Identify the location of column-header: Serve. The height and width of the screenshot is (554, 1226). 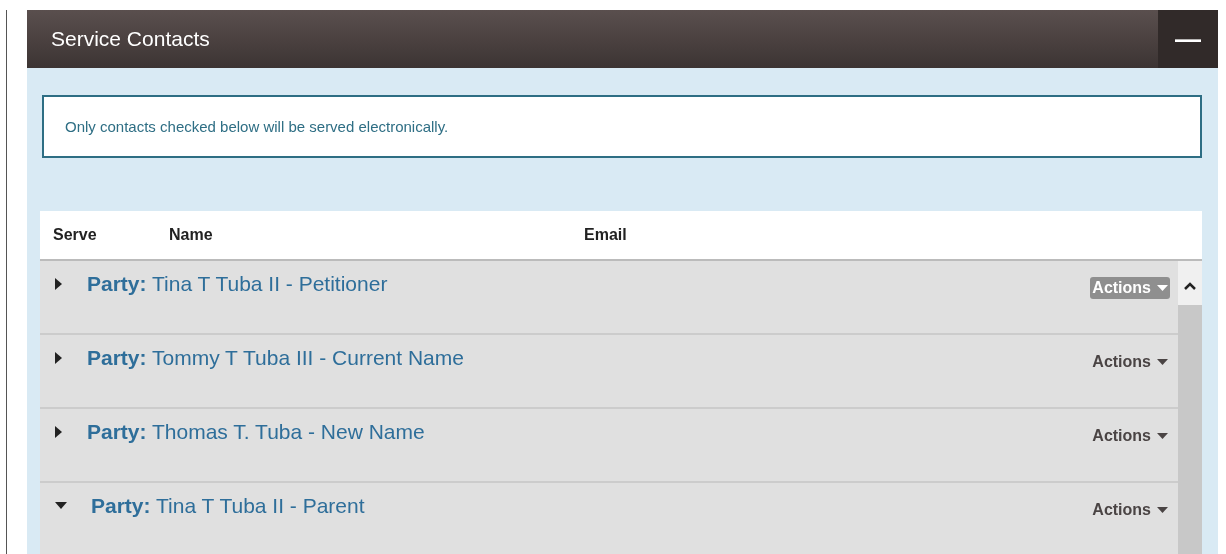
(75, 235).